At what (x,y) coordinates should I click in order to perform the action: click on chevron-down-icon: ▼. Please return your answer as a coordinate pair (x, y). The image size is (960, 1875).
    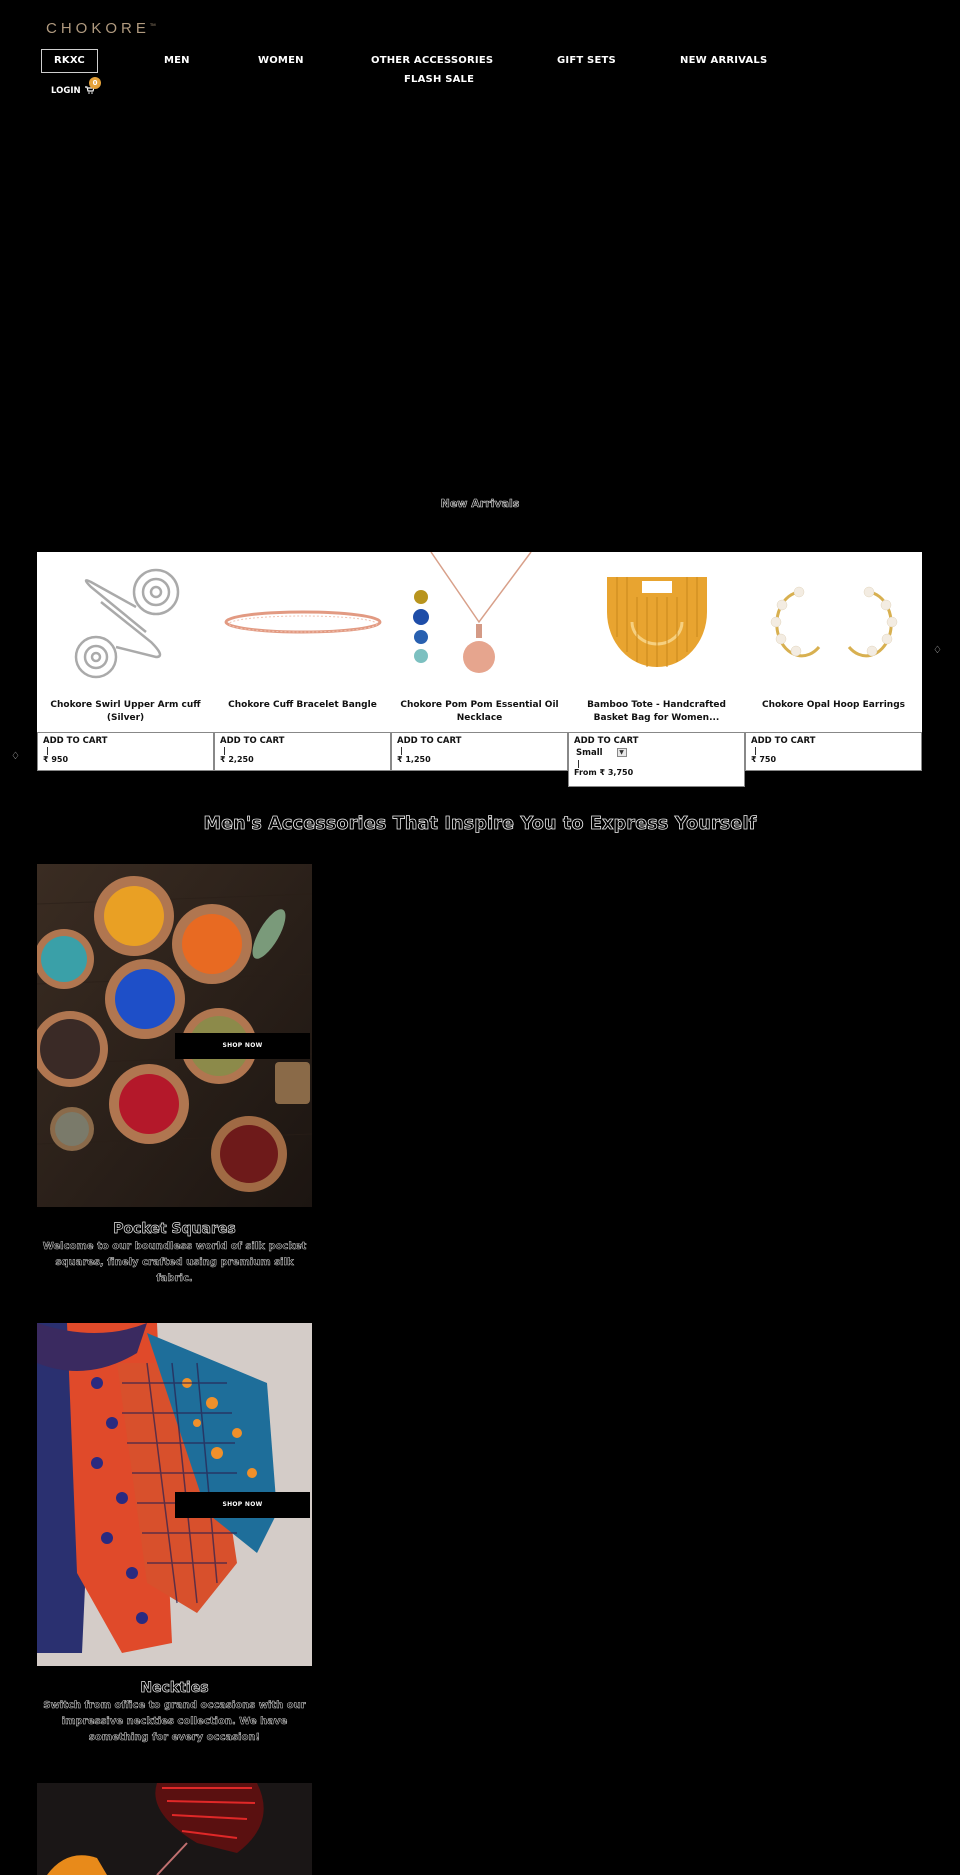
    Looking at the image, I should click on (621, 752).